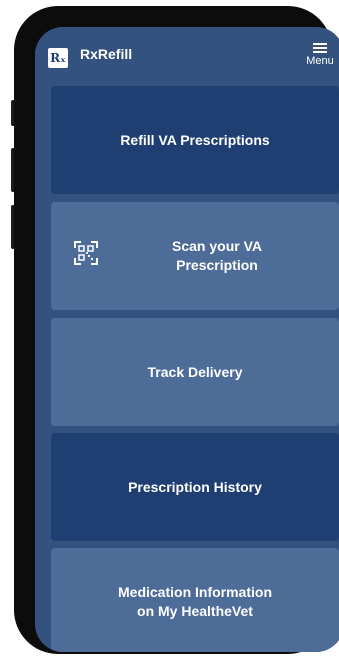 The height and width of the screenshot is (660, 339). Describe the element at coordinates (217, 255) in the screenshot. I see `tile-label: Scan your VA Prescription` at that location.